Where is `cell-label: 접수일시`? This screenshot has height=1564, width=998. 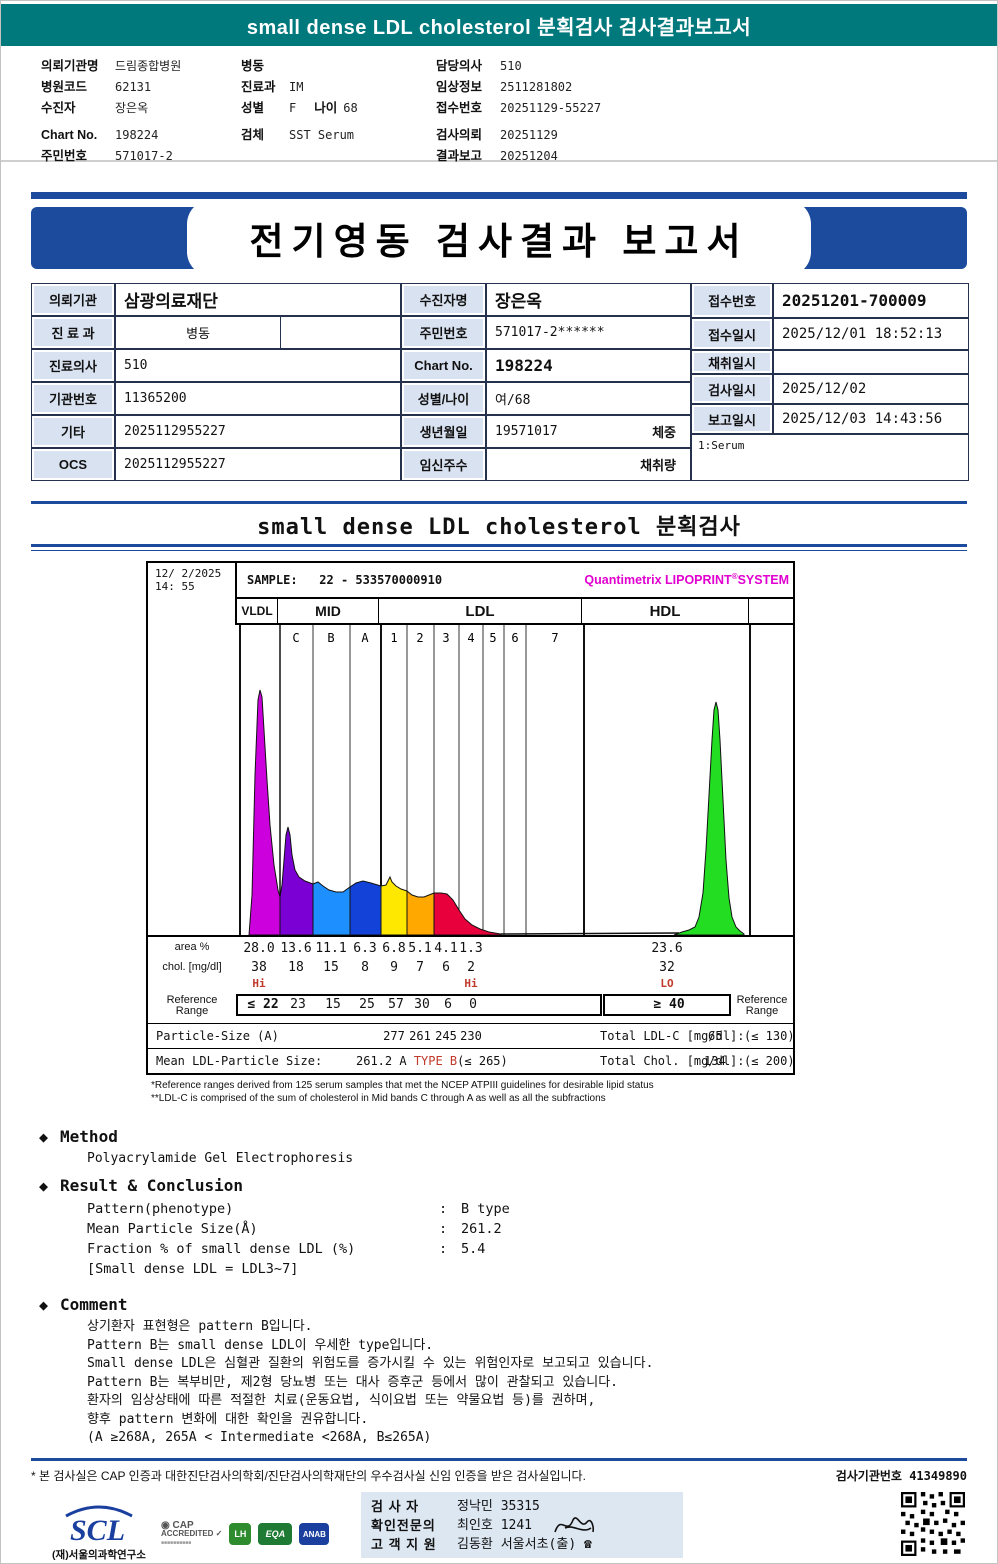 cell-label: 접수일시 is located at coordinates (732, 334).